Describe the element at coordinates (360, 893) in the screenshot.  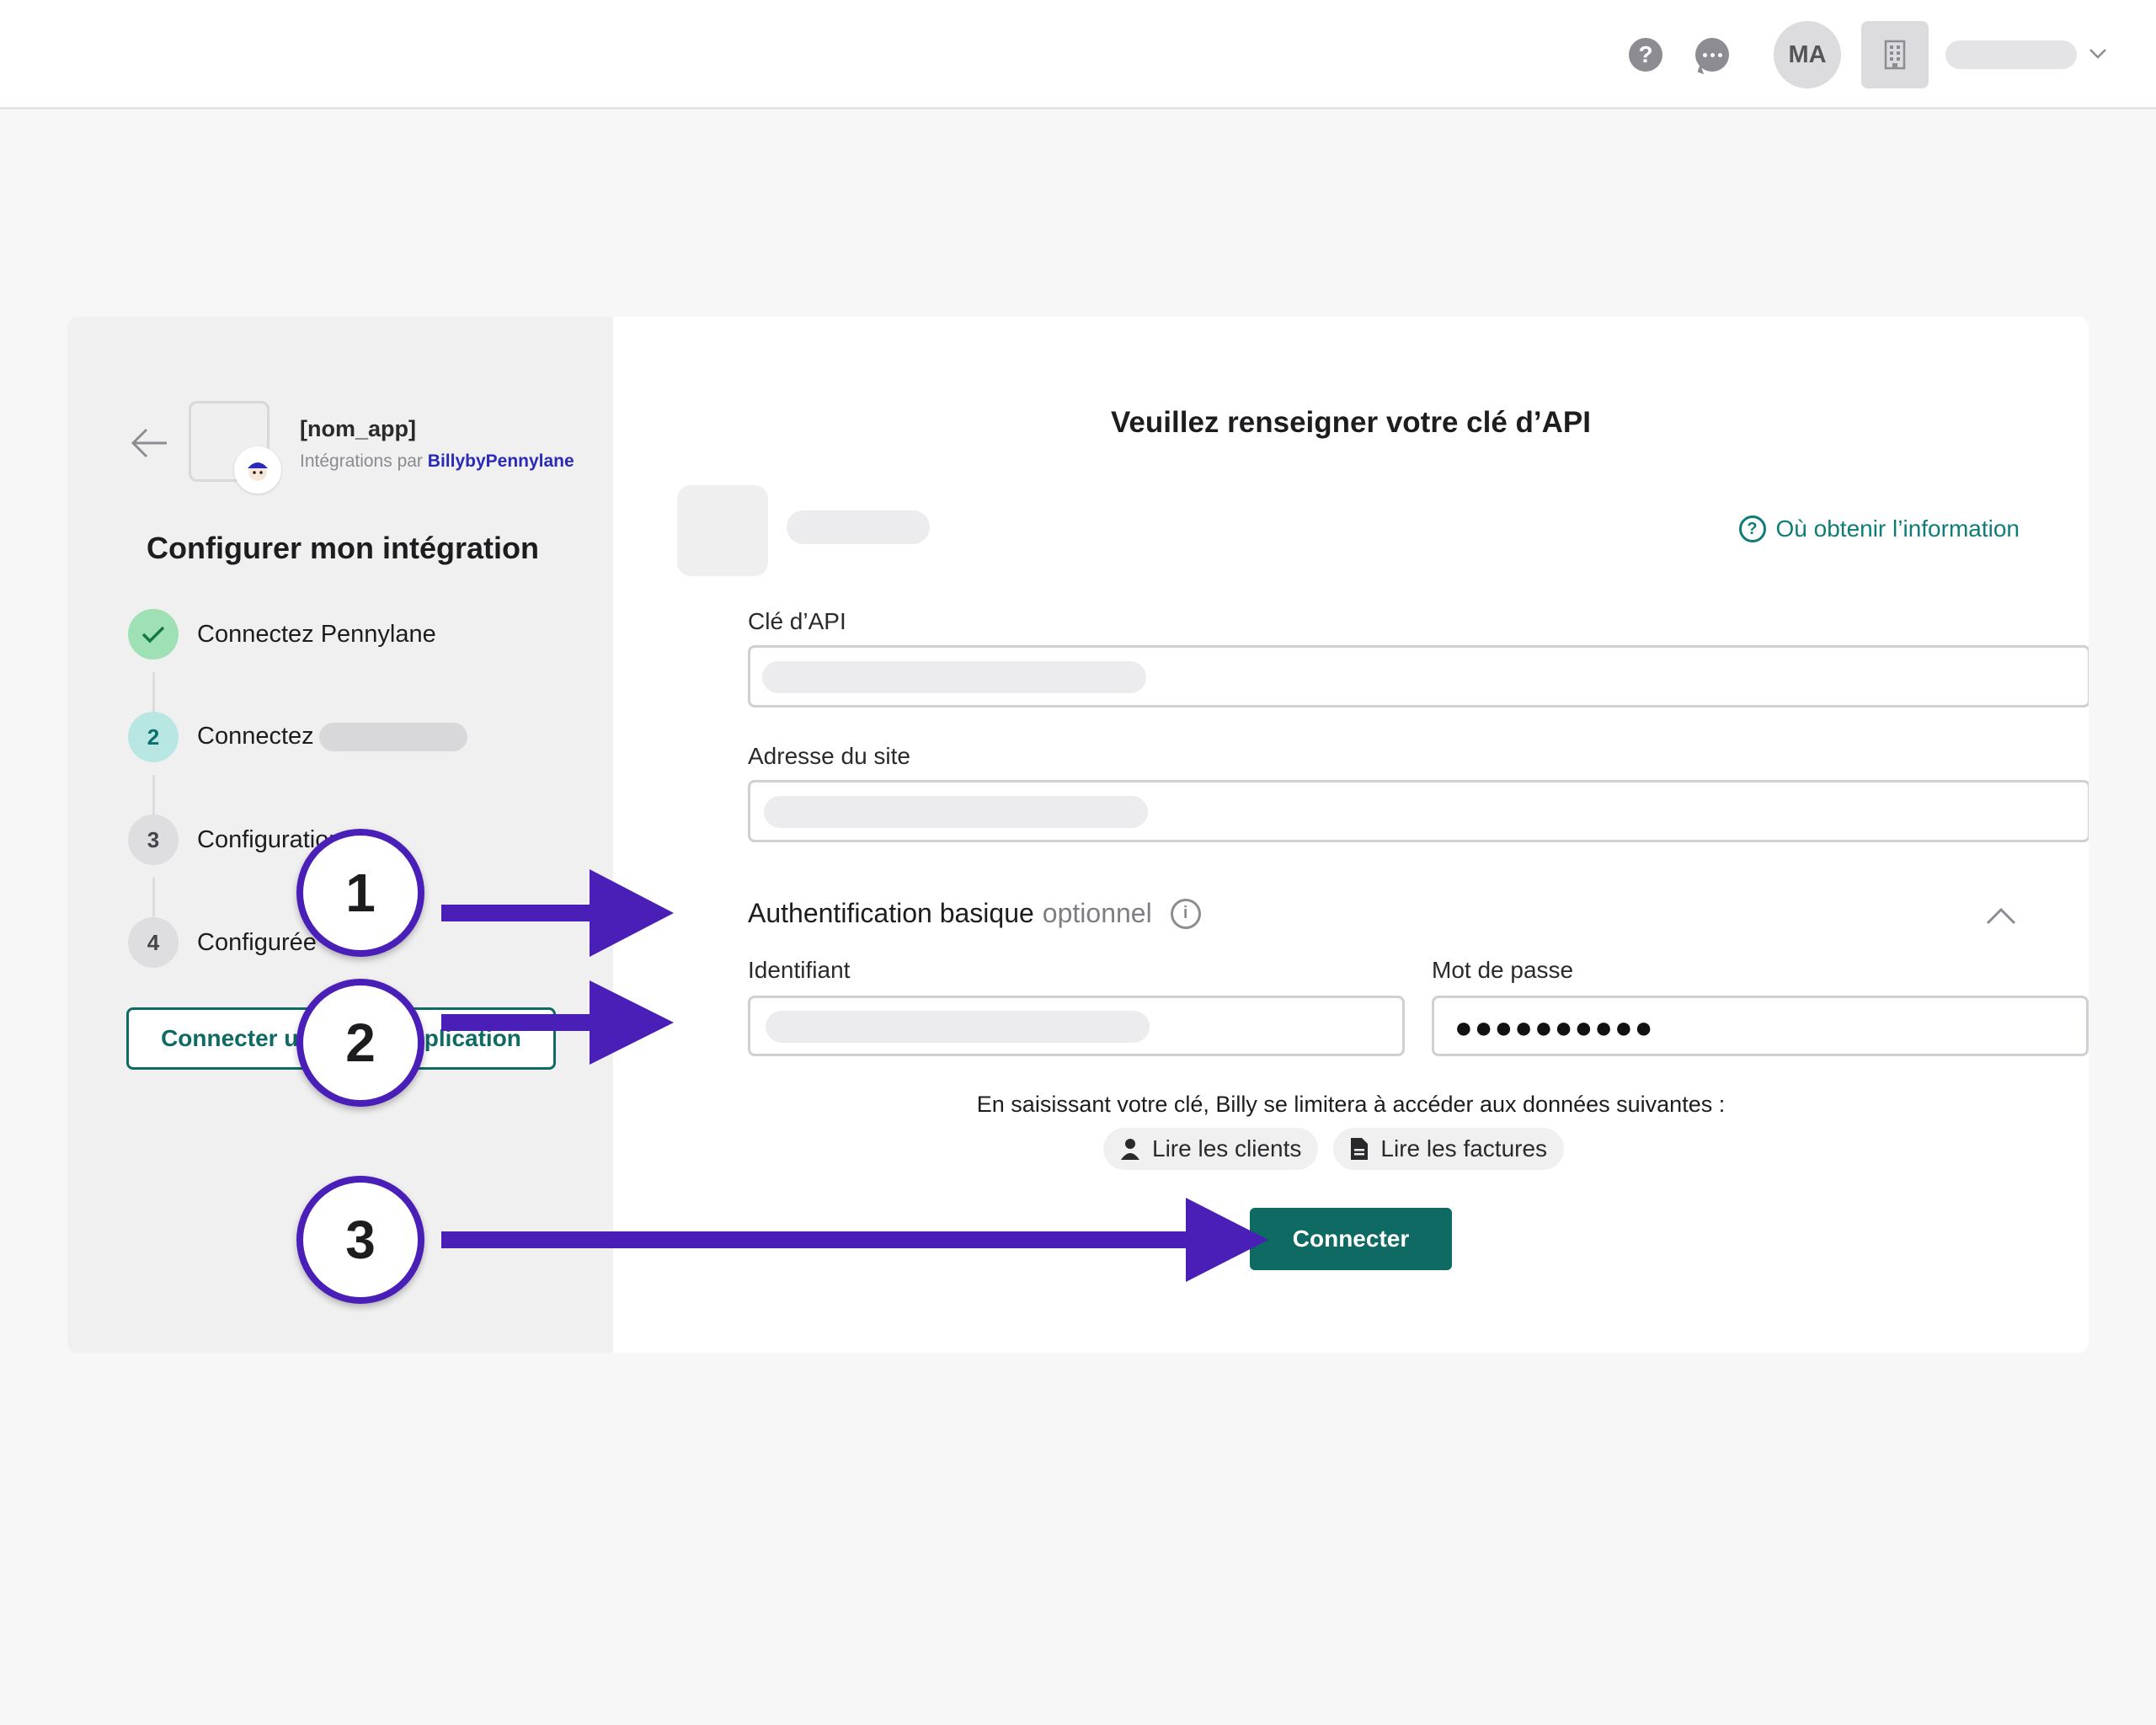
I see `annotation-1: 1` at that location.